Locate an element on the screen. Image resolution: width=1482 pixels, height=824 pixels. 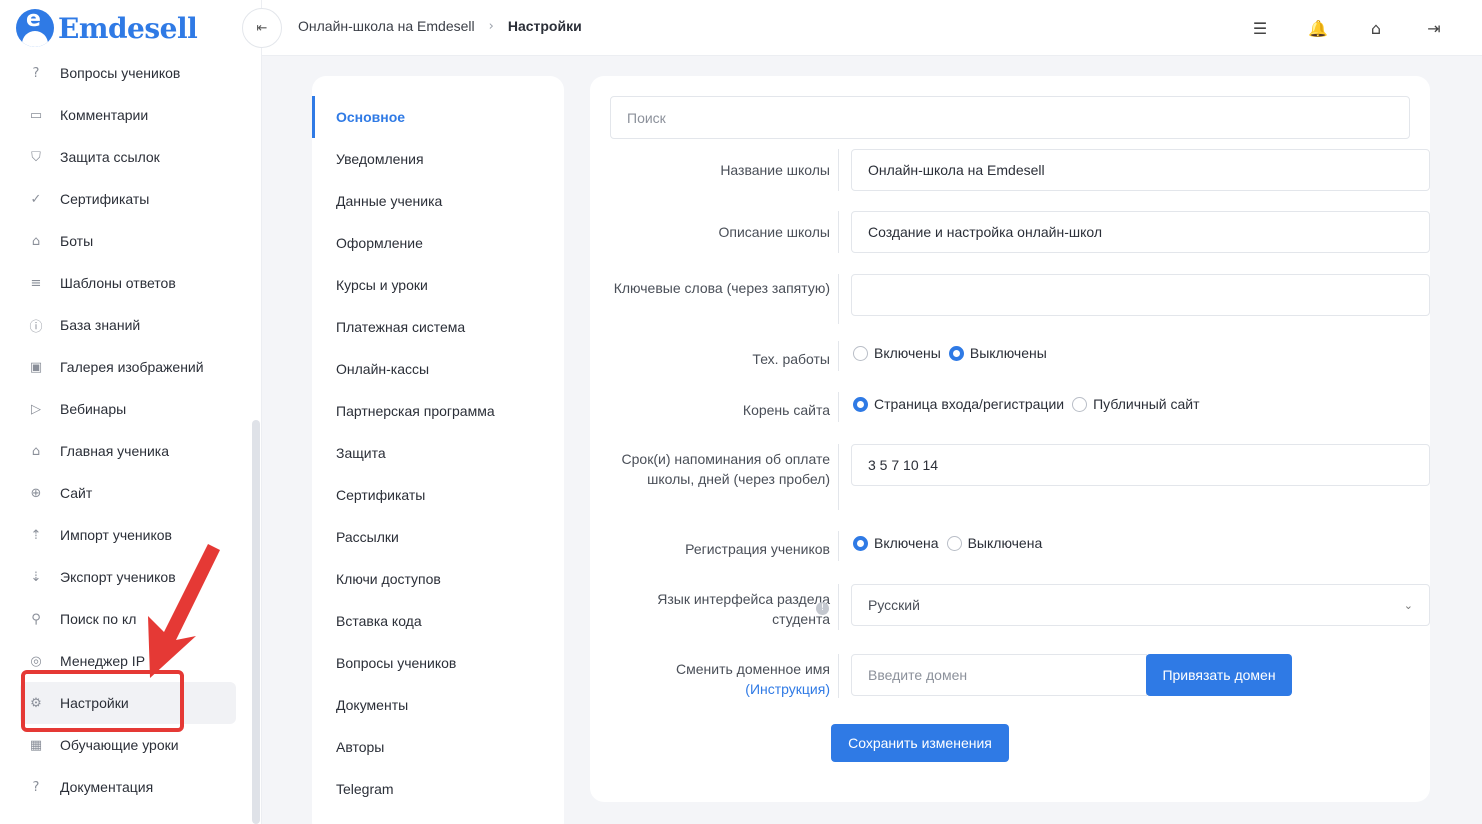
sidebar-item-label: Документация is located at coordinates (107, 787).